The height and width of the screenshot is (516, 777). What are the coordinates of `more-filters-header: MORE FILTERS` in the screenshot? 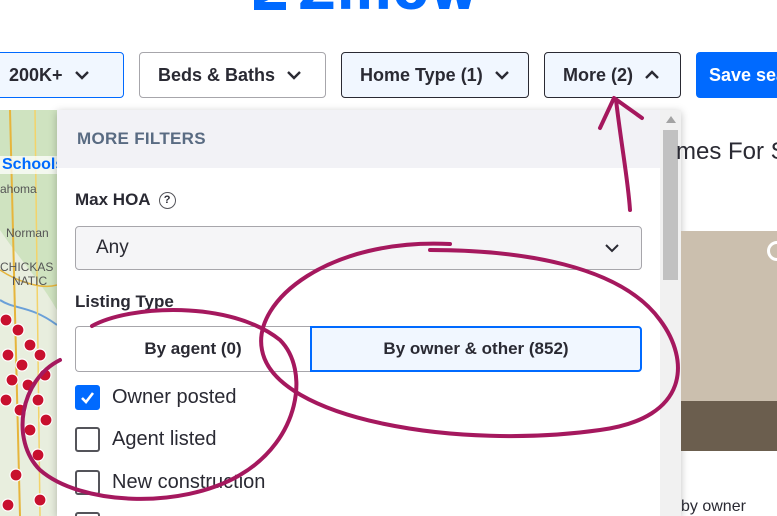 It's located at (369, 139).